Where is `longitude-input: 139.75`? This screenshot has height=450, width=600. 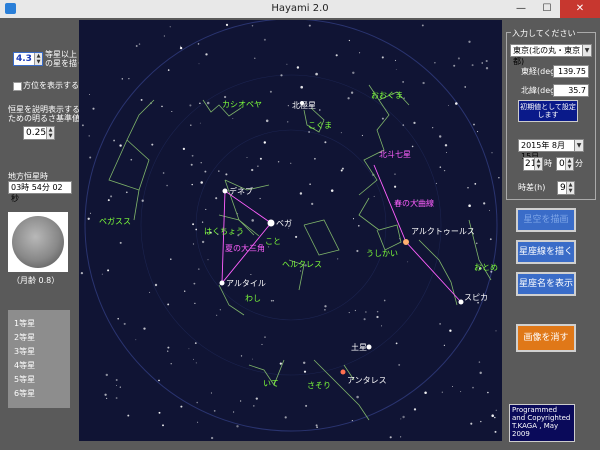 longitude-input: 139.75 is located at coordinates (571, 71).